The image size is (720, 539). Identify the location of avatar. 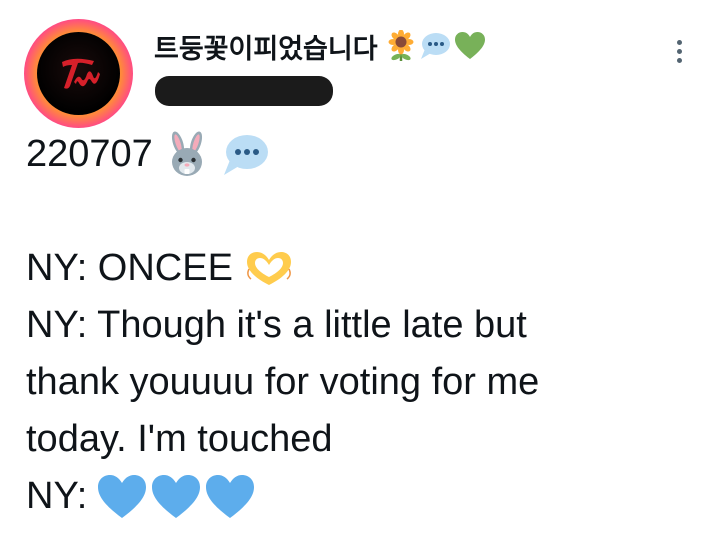
(78, 73).